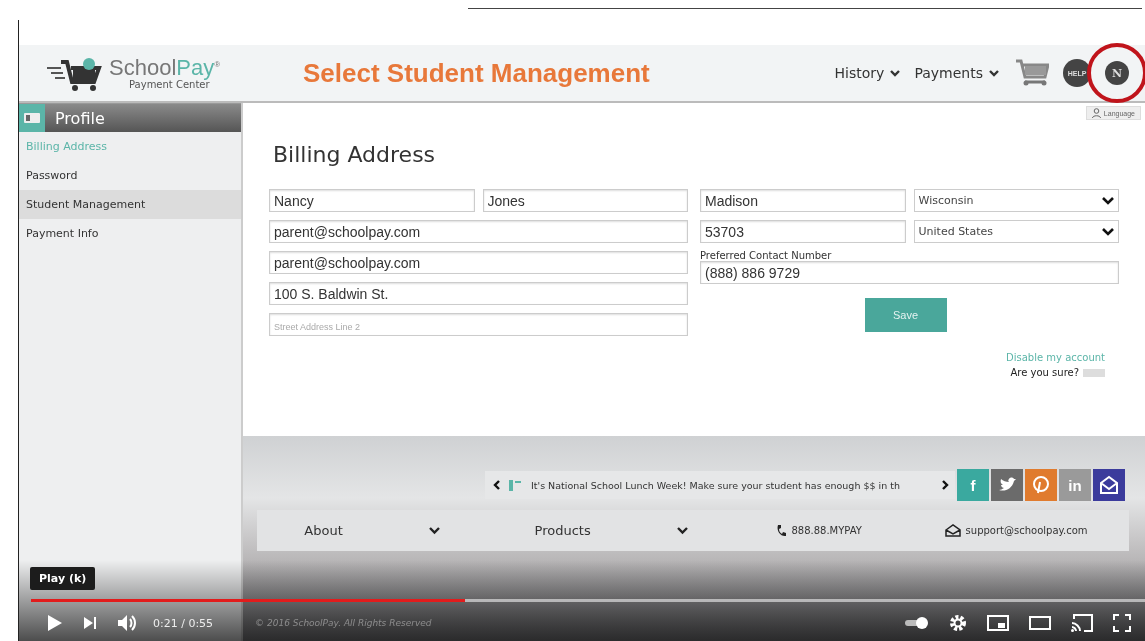 Image resolution: width=1145 pixels, height=641 pixels. What do you see at coordinates (183, 623) in the screenshot?
I see `time-display: 0:21 / 0:55` at bounding box center [183, 623].